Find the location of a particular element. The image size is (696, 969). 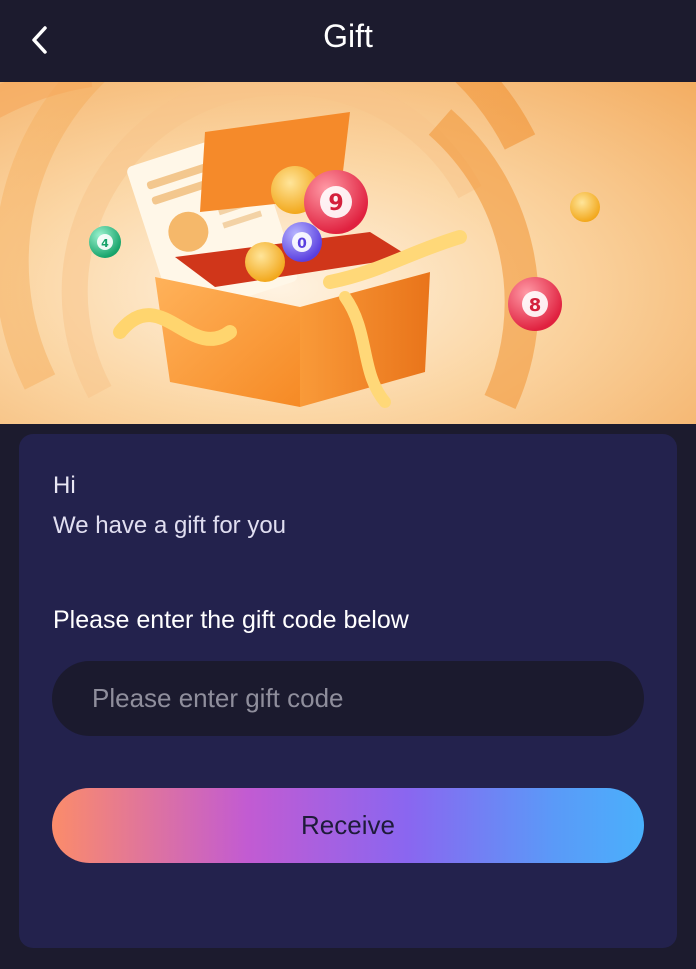

ball-label-0: 0 is located at coordinates (302, 244).